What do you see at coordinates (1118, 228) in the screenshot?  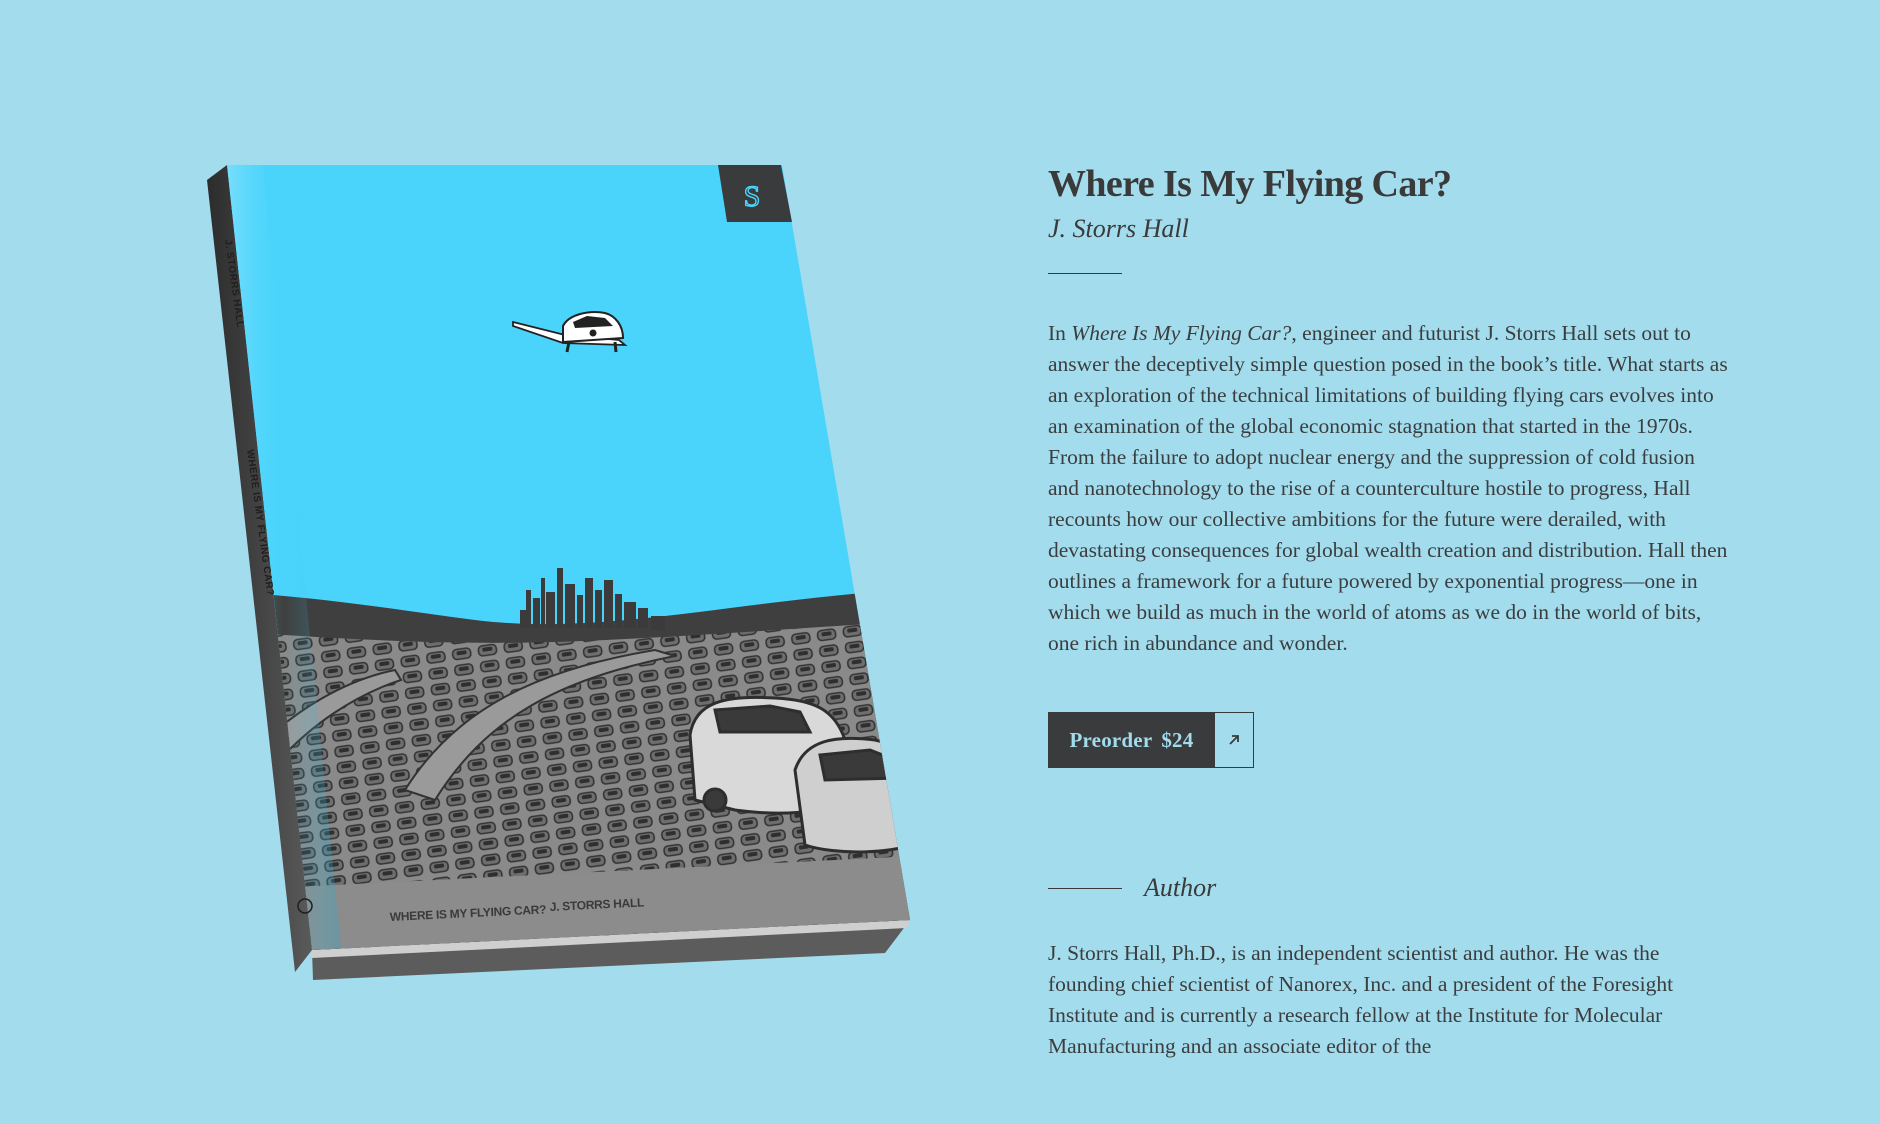 I see `book-author: J. Storrs Hall` at bounding box center [1118, 228].